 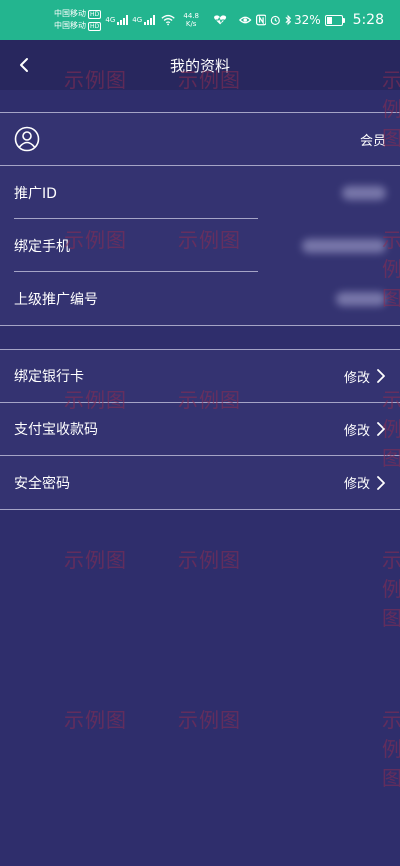 I want to click on bank-card-row: 绑定银行卡 修改, so click(x=200, y=376).